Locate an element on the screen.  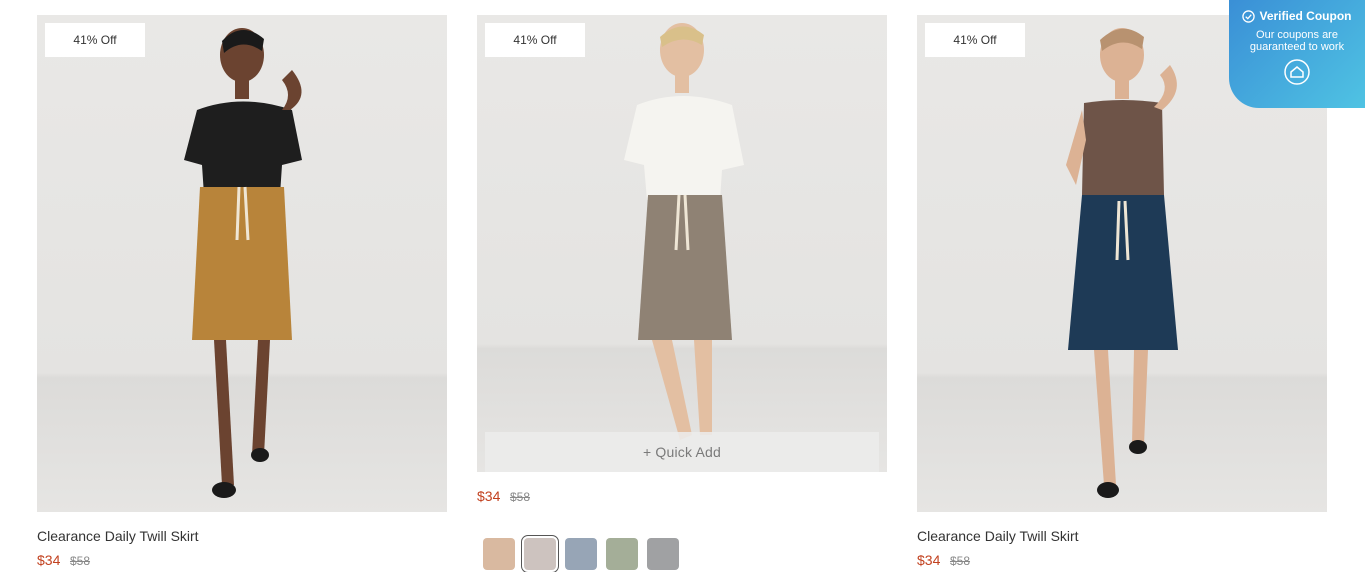
coupon-header: Verified Coupon is located at coordinates (1297, 16).